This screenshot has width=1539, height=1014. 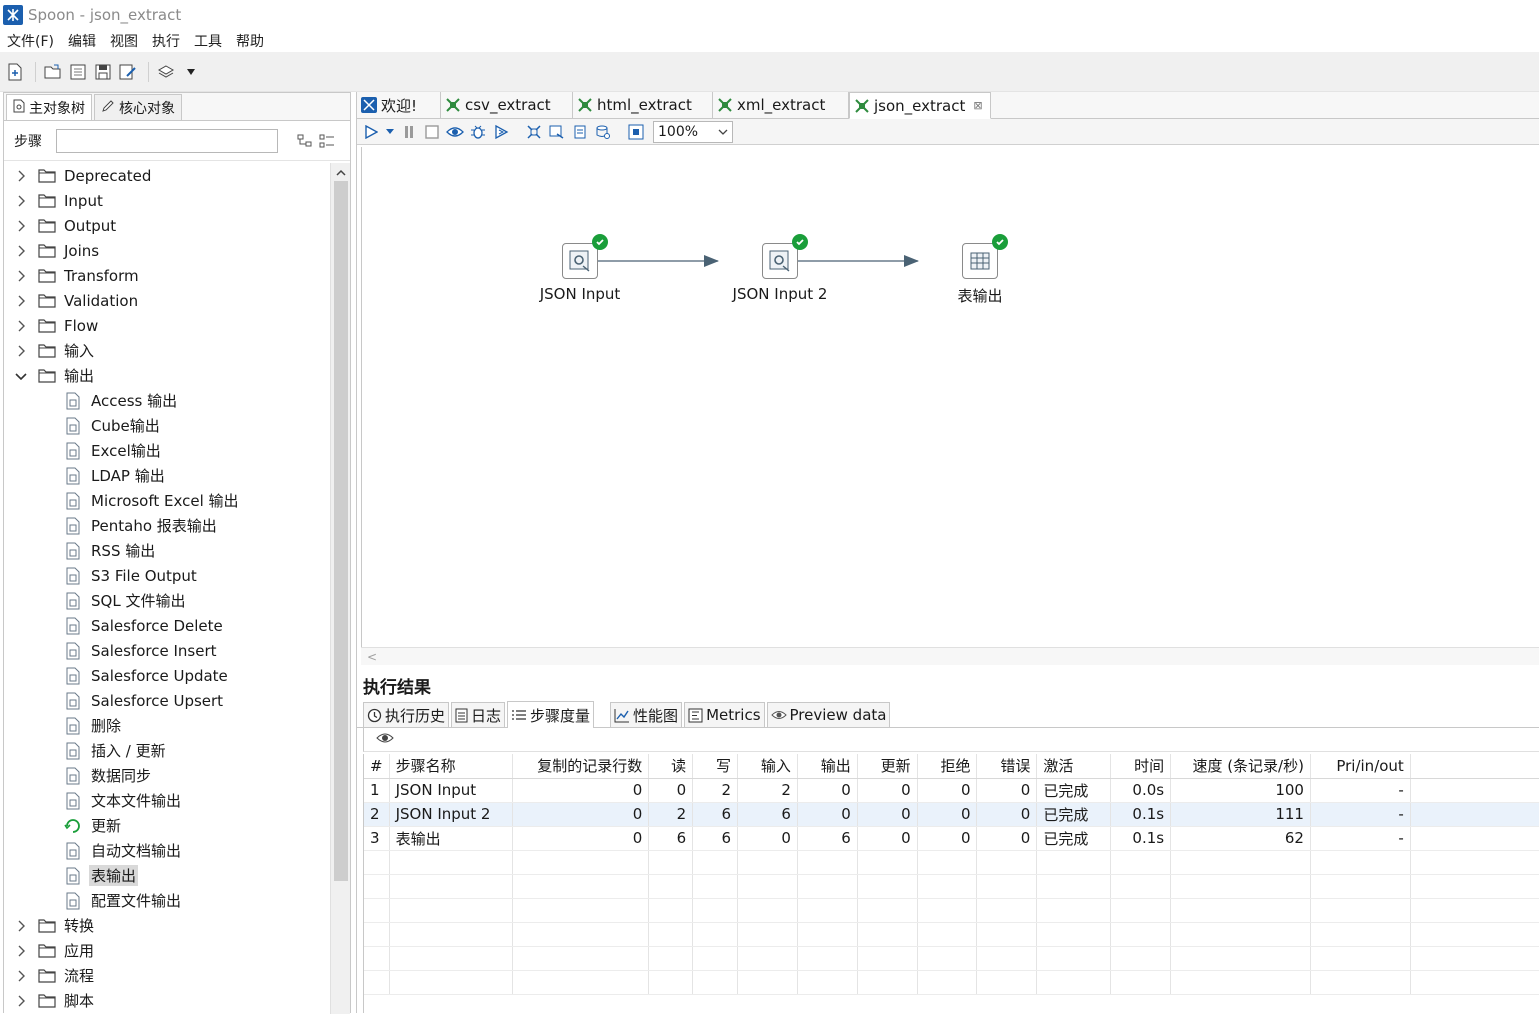 I want to click on column-header: 读, so click(x=671, y=766).